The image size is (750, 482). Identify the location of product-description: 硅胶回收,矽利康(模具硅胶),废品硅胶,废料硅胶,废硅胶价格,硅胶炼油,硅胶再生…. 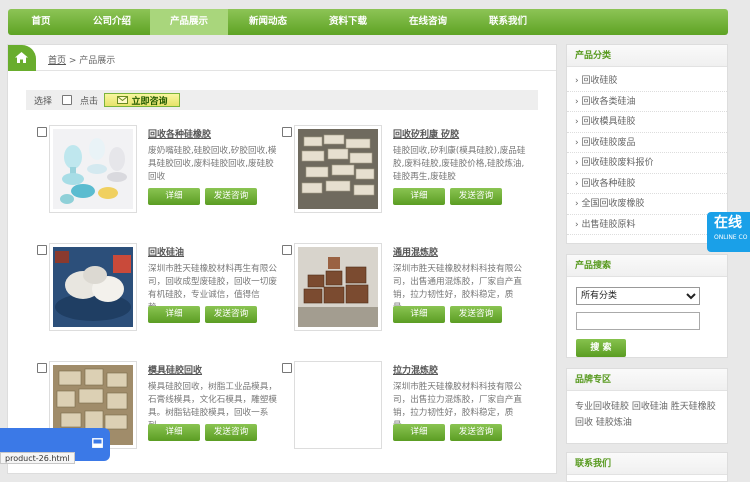
(459, 164).